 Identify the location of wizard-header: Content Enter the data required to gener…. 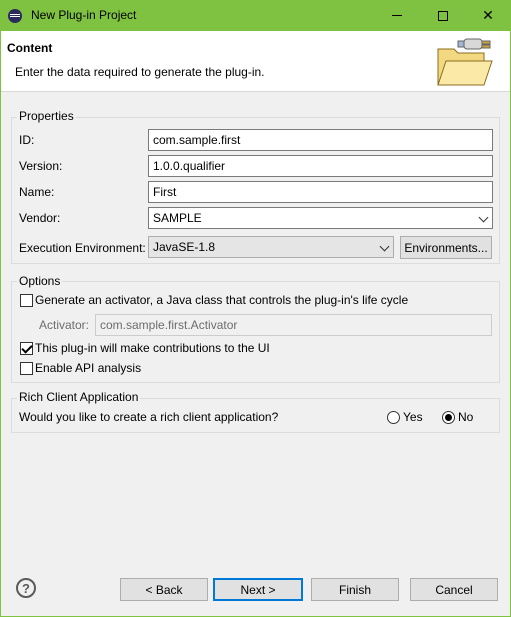
(255, 61).